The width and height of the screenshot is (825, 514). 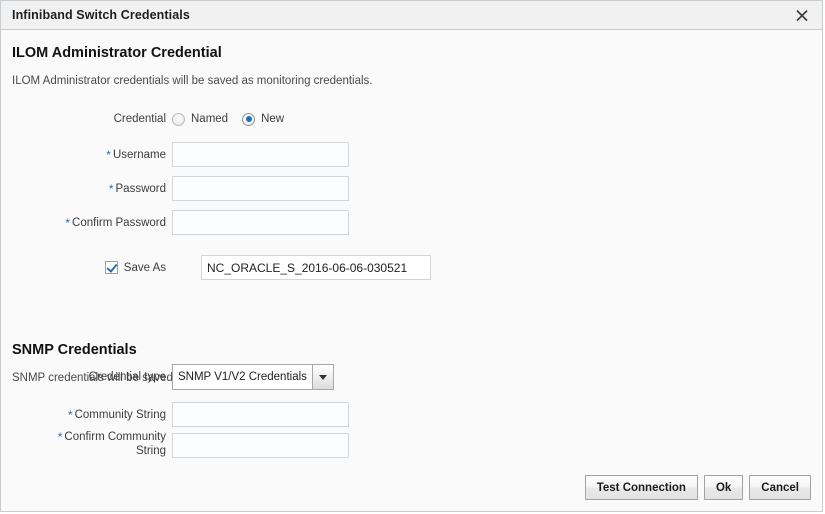 What do you see at coordinates (119, 222) in the screenshot?
I see `confirm-password-label-text: Confirm Password` at bounding box center [119, 222].